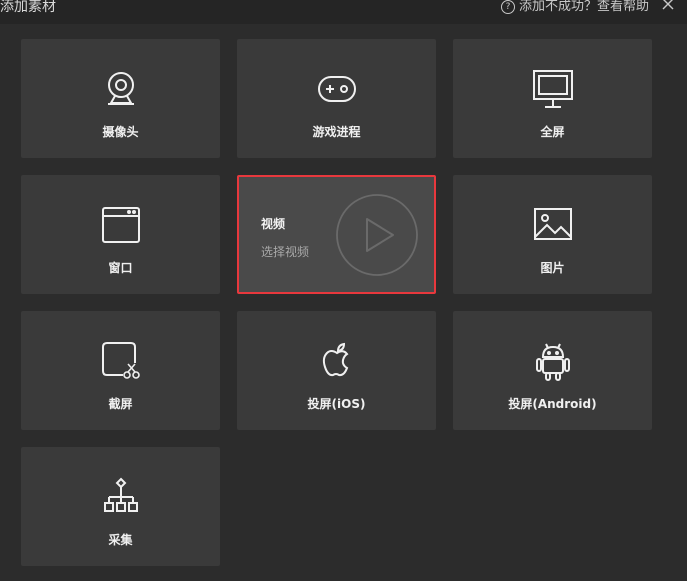  I want to click on question-circle-icon: ?, so click(507, 7).